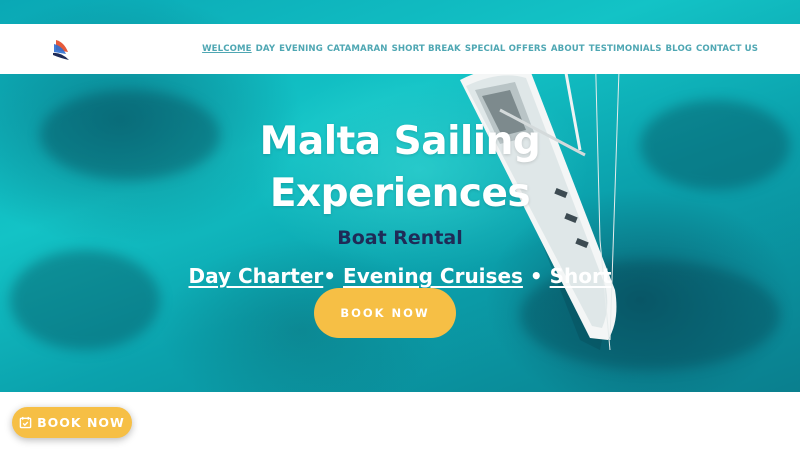 The width and height of the screenshot is (800, 450). I want to click on nav-testimonials: TESTIMONIALS, so click(625, 49).